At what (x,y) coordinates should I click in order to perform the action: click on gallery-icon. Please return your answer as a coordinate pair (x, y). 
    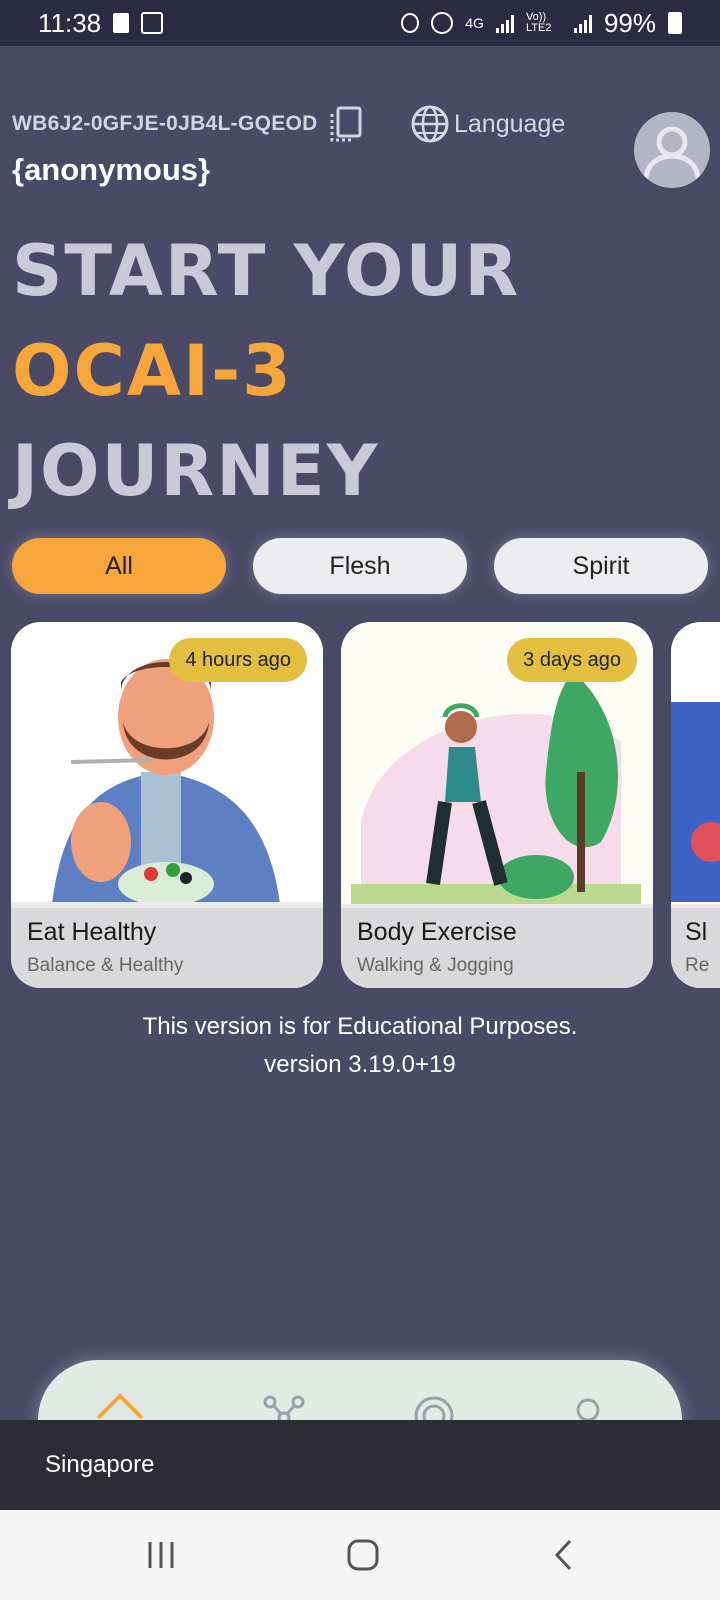
    Looking at the image, I should click on (152, 23).